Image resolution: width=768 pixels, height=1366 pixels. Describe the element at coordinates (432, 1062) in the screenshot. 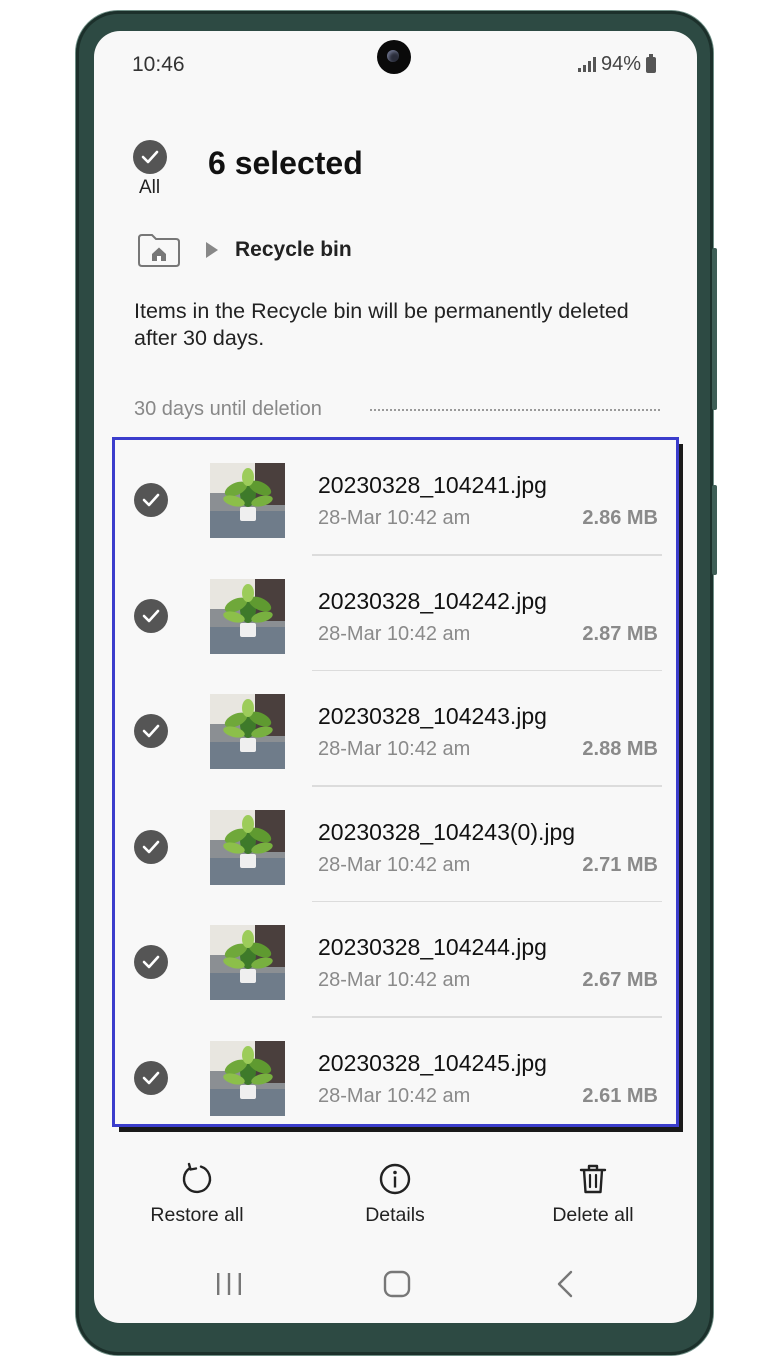

I see `file-name: 20230328_104245.jpg` at that location.